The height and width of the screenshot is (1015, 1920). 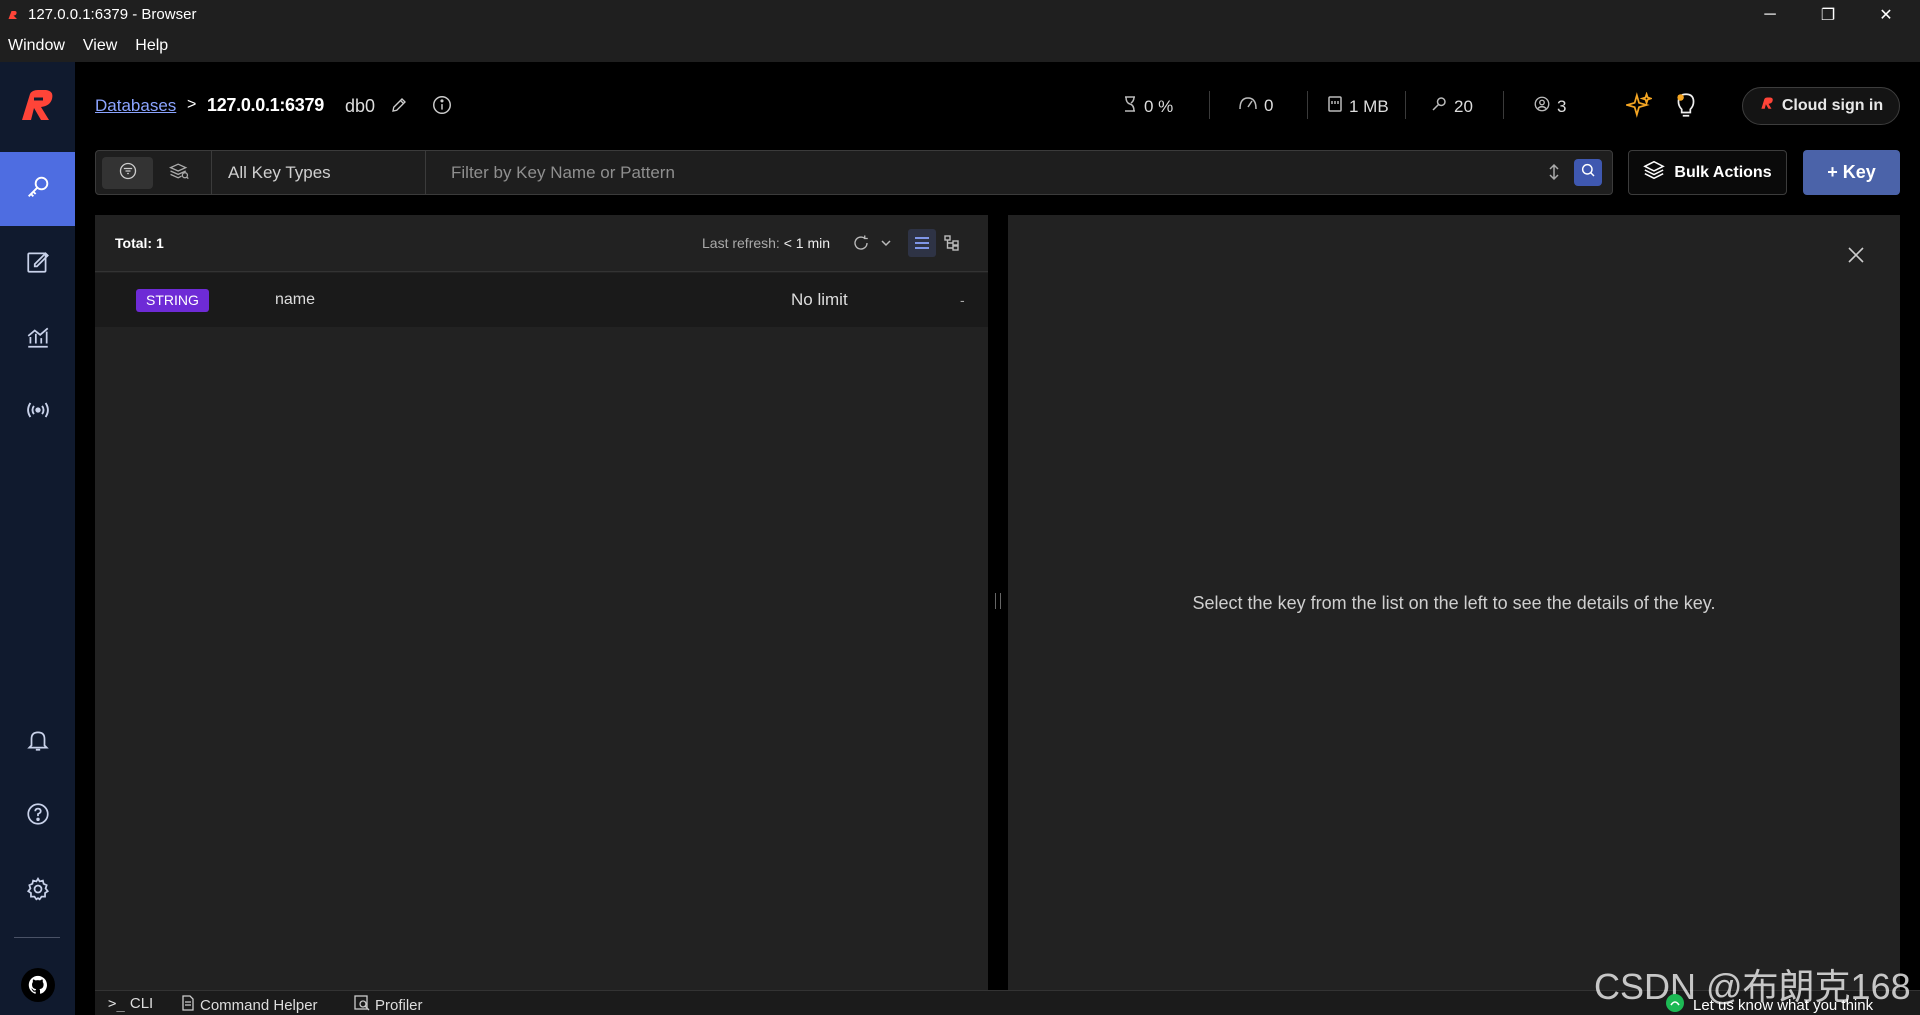 What do you see at coordinates (172, 300) in the screenshot?
I see `key-type-badge: STRING` at bounding box center [172, 300].